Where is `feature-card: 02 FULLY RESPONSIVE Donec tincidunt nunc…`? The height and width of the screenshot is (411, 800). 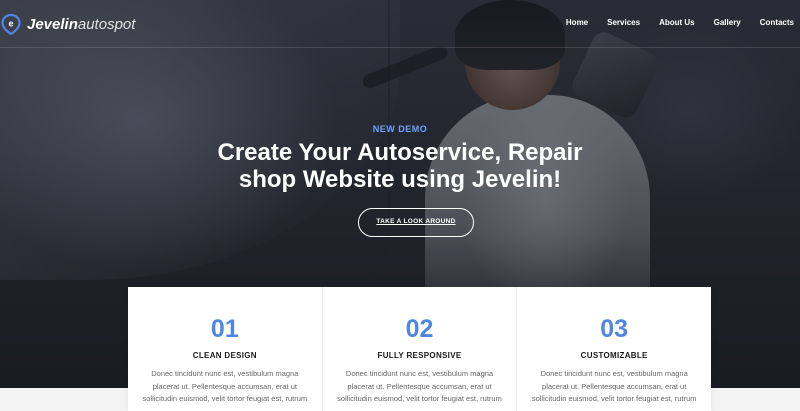 feature-card: 02 FULLY RESPONSIVE Donec tincidunt nunc… is located at coordinates (420, 349).